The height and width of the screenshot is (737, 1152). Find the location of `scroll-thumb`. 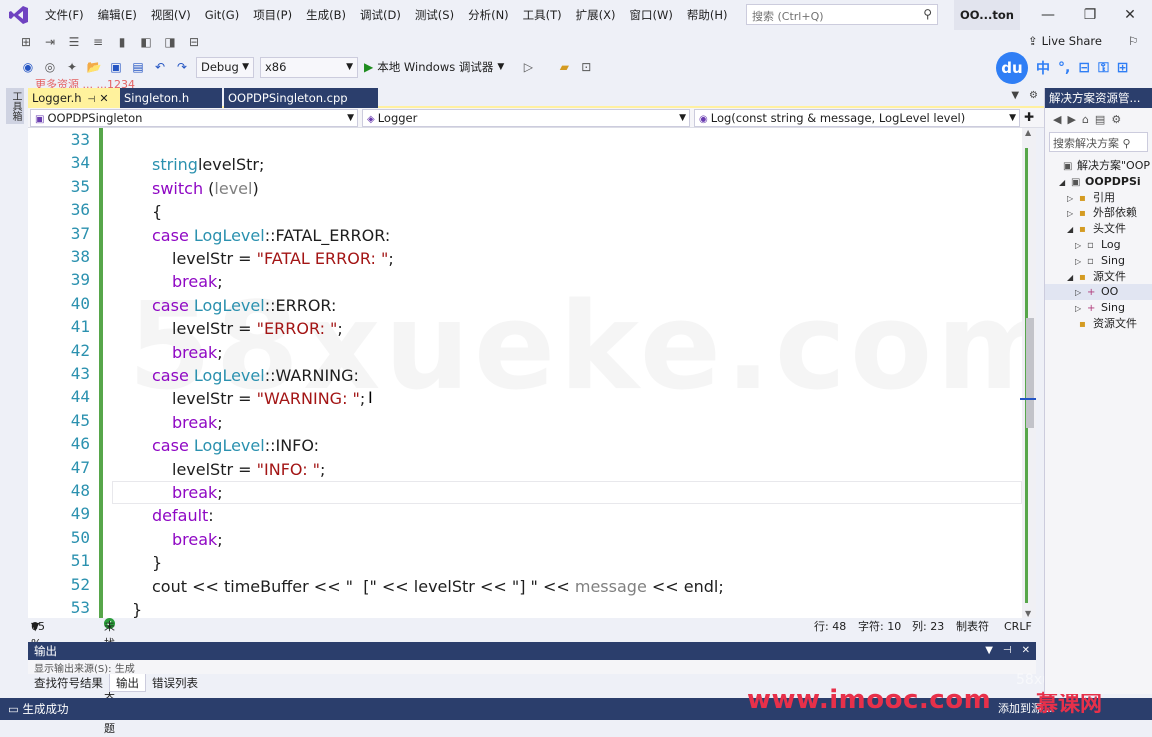

scroll-thumb is located at coordinates (1030, 373).